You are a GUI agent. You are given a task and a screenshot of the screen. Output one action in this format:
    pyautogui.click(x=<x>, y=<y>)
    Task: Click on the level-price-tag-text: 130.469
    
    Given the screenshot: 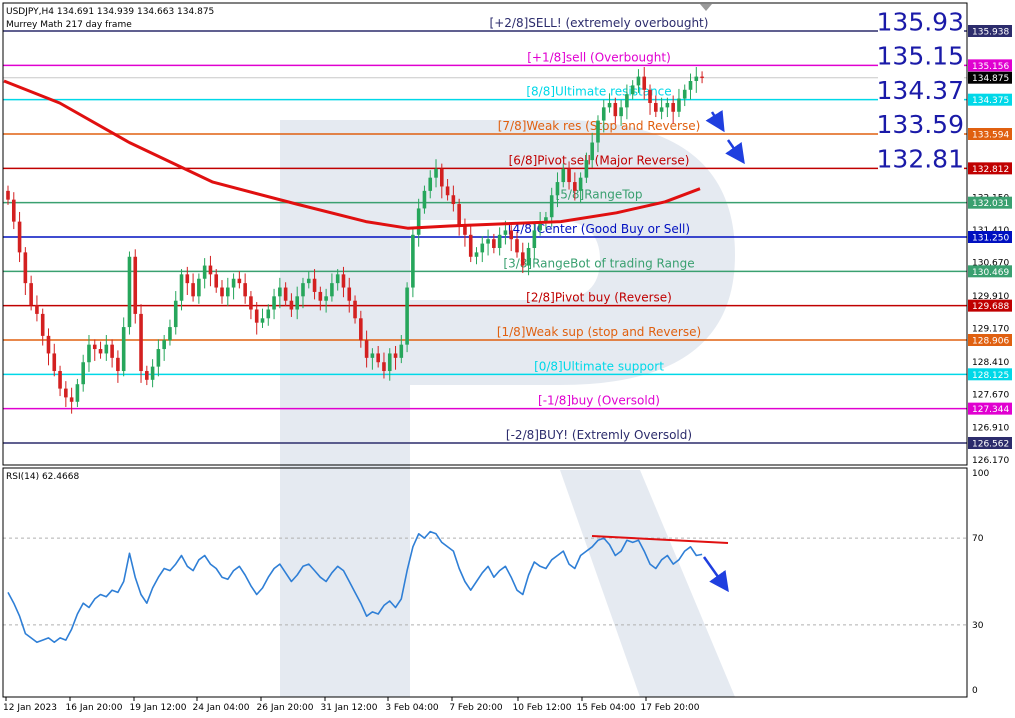 What is the action you would take?
    pyautogui.click(x=990, y=273)
    